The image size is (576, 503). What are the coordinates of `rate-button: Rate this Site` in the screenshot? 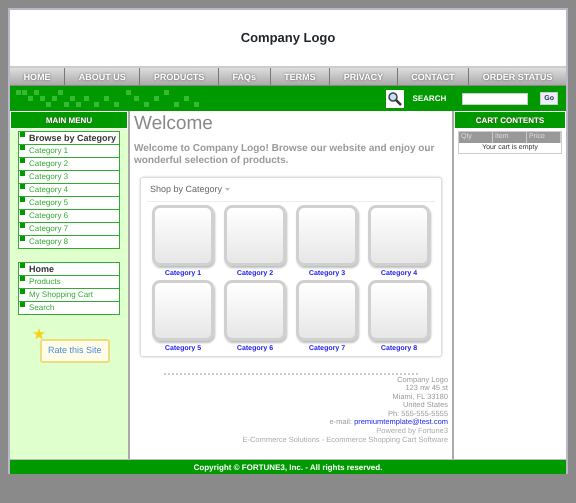 It's located at (75, 350).